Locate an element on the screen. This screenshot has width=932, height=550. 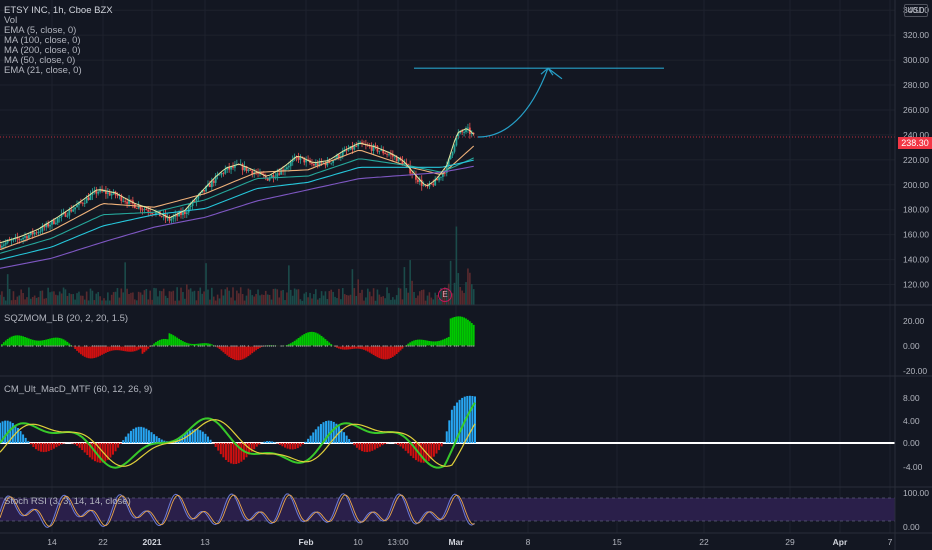
indicator-ema21: EMA (21, close, 0) is located at coordinates (58, 71).